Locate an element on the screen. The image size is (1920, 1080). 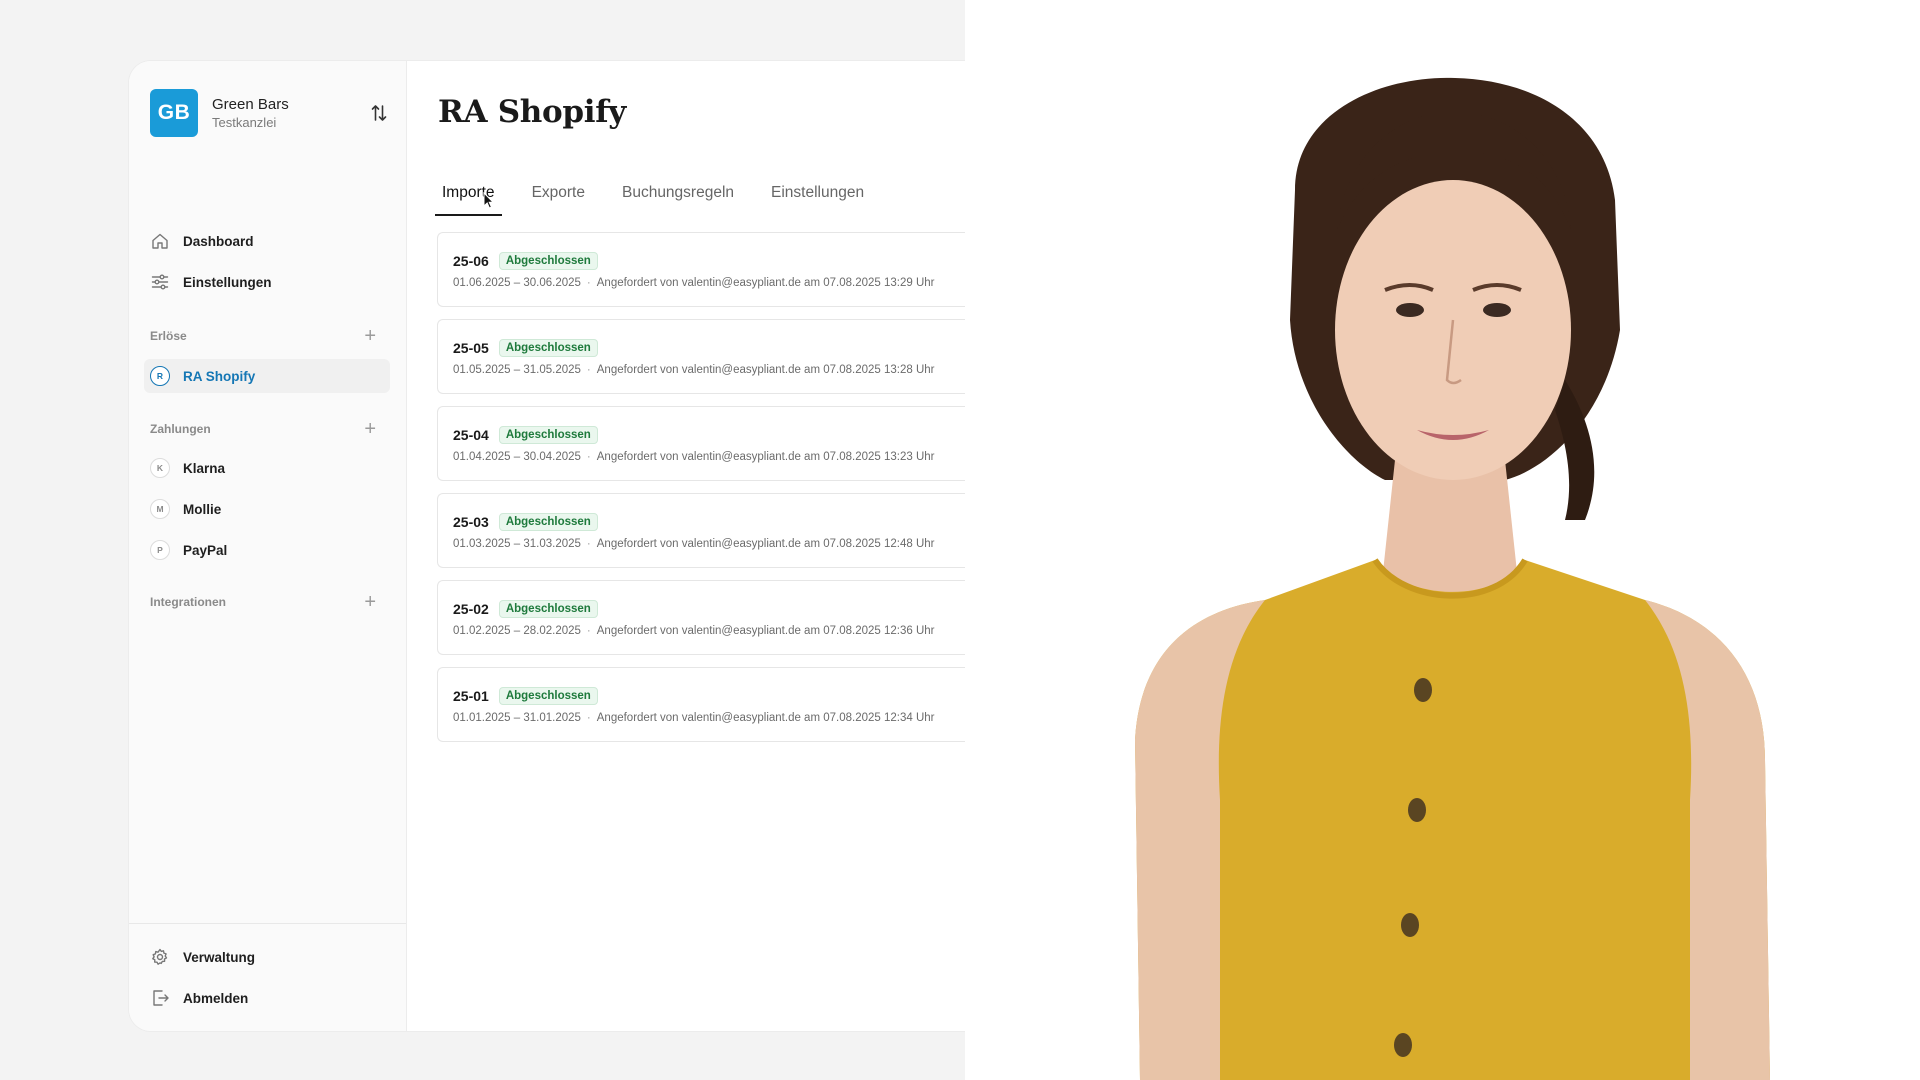
source-label: RA Shopify is located at coordinates (219, 376).